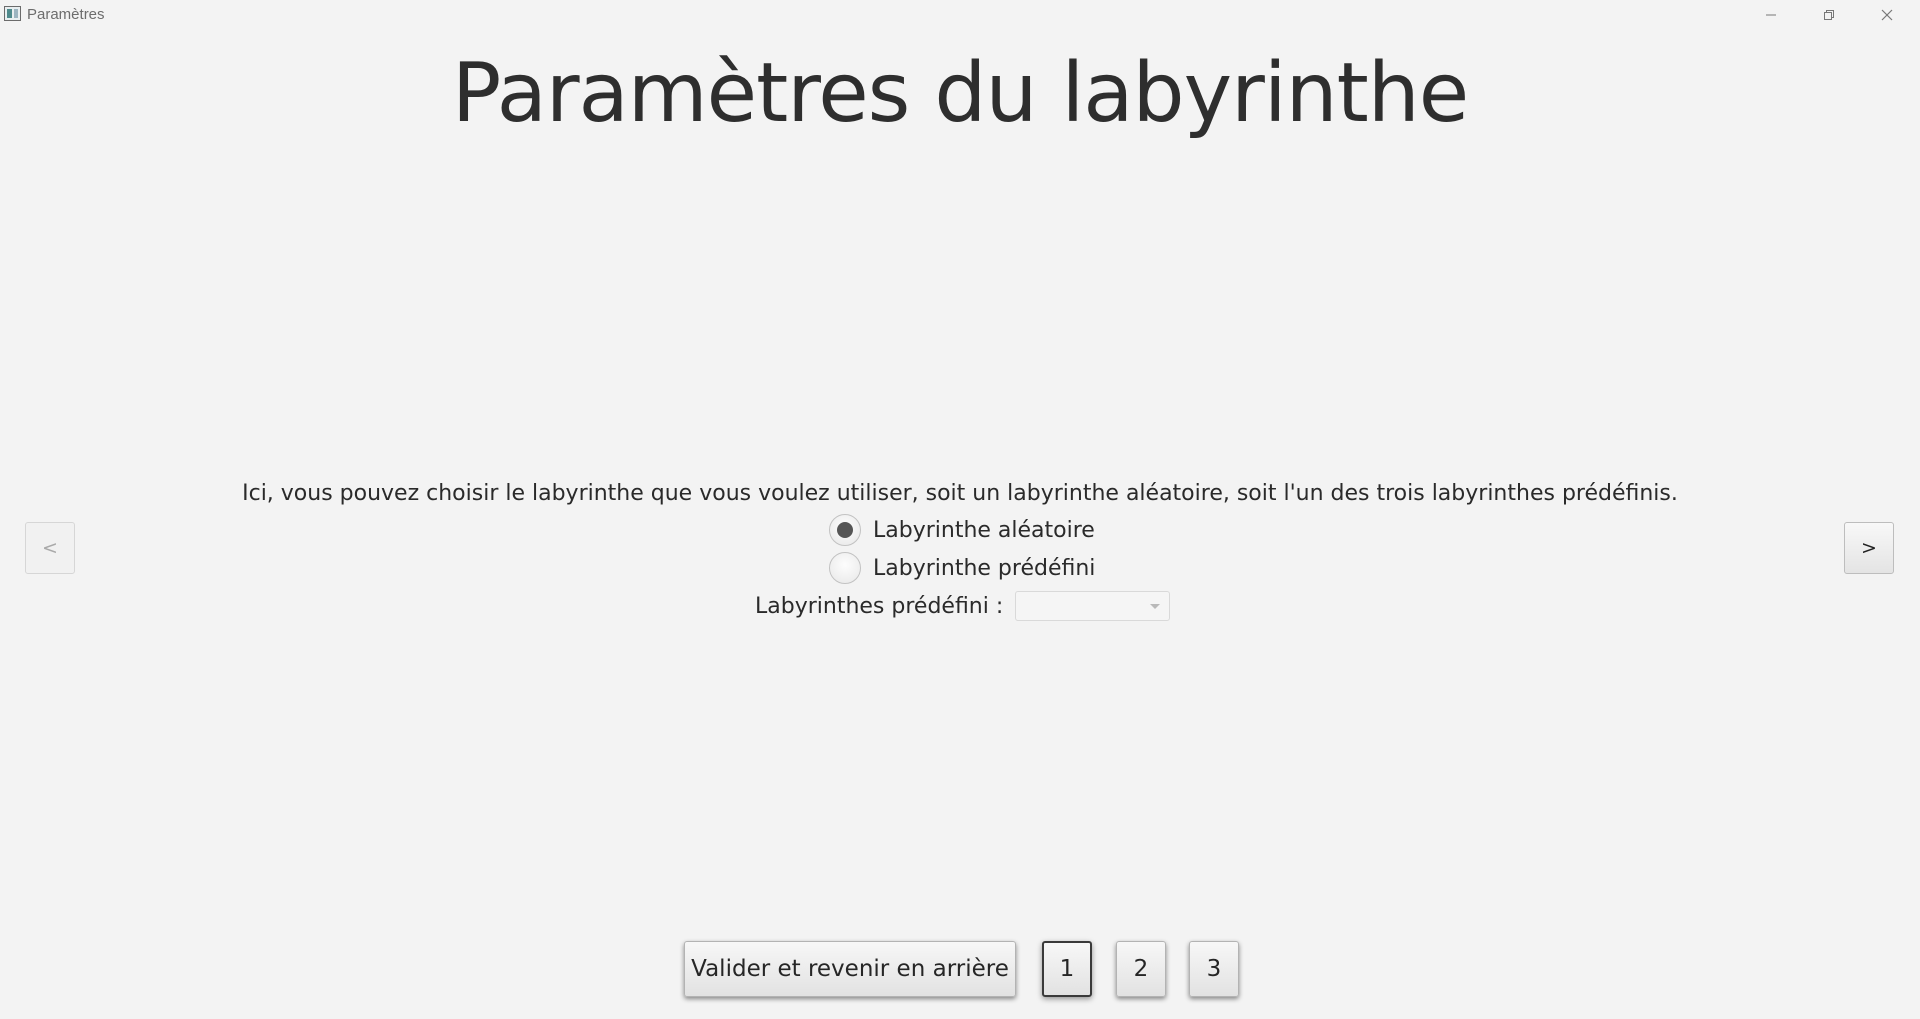  What do you see at coordinates (1214, 969) in the screenshot?
I see `page-3-button: 3` at bounding box center [1214, 969].